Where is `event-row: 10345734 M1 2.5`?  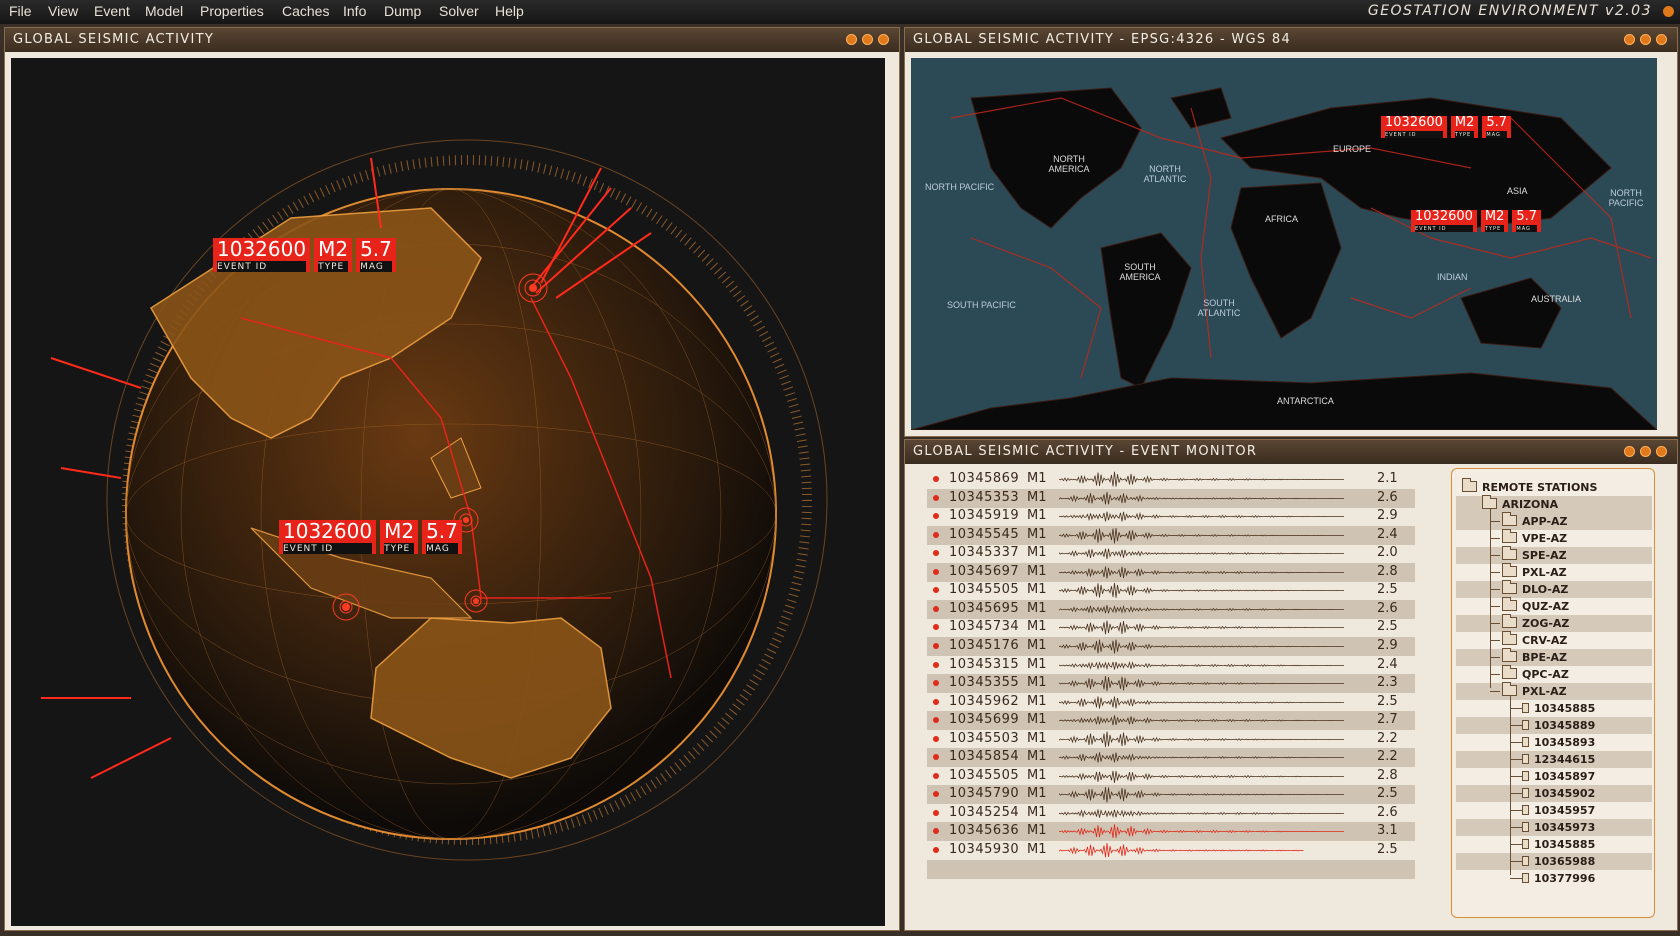 event-row: 10345734 M1 2.5 is located at coordinates (1171, 627).